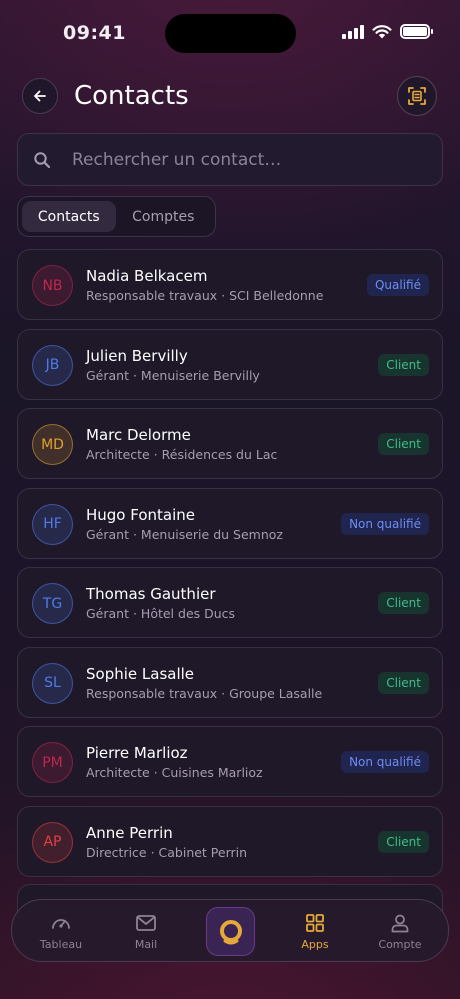  What do you see at coordinates (146, 923) in the screenshot?
I see `mail-icon` at bounding box center [146, 923].